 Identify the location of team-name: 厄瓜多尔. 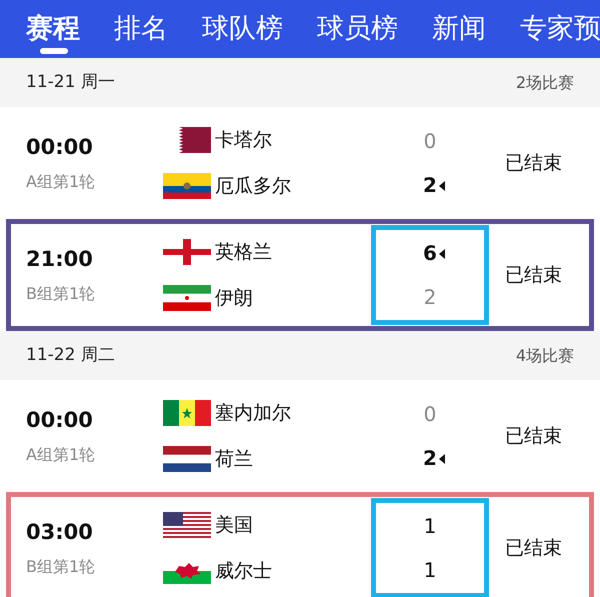
(253, 186).